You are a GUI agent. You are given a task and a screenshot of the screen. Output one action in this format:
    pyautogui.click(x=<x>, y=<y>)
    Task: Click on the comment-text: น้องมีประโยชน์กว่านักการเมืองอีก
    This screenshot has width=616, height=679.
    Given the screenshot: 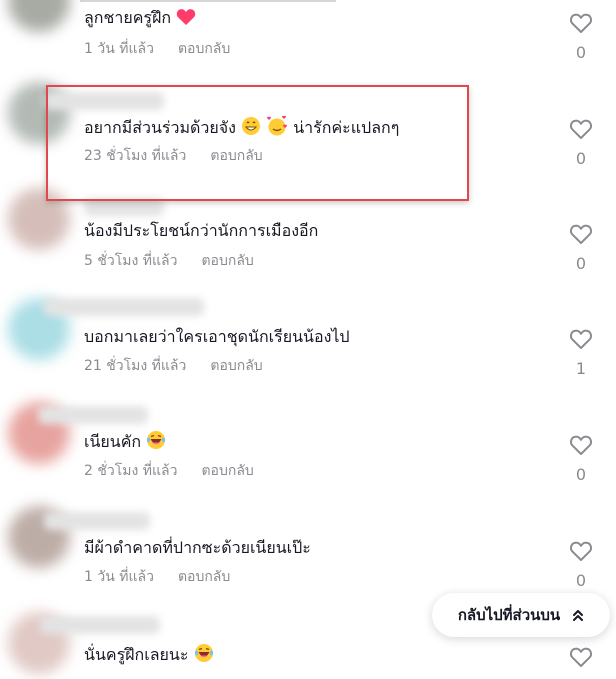 What is the action you would take?
    pyautogui.click(x=201, y=230)
    